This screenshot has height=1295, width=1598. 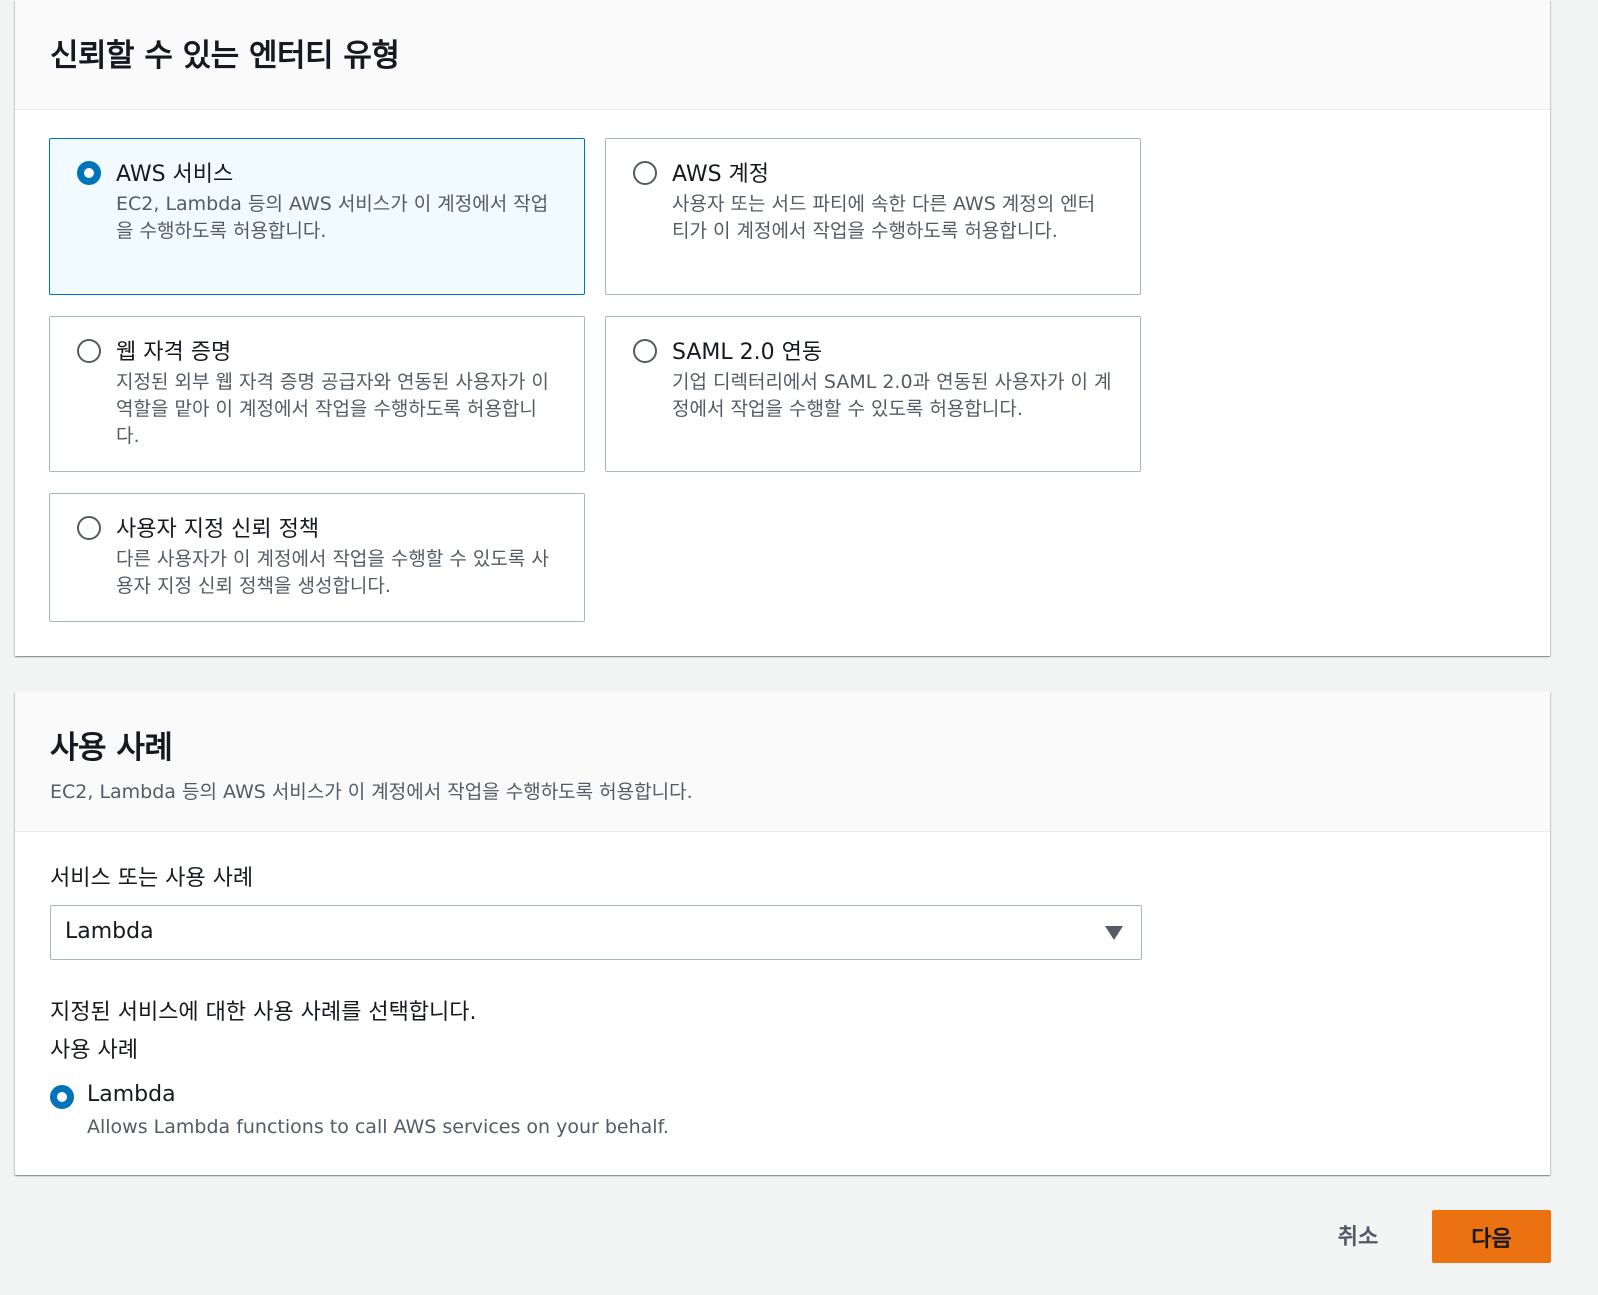 What do you see at coordinates (645, 173) in the screenshot?
I see `radio-aws-account` at bounding box center [645, 173].